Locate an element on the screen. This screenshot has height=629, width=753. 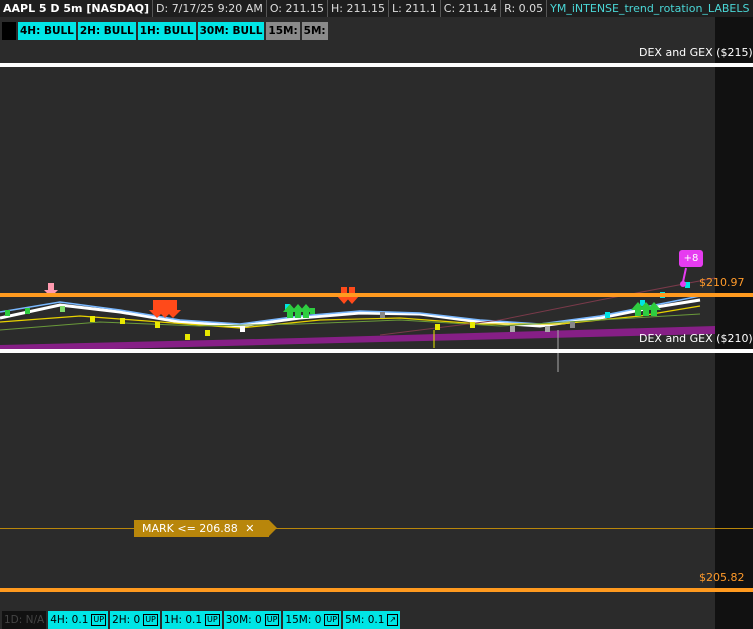
count-bubble: +8 is located at coordinates (691, 258).